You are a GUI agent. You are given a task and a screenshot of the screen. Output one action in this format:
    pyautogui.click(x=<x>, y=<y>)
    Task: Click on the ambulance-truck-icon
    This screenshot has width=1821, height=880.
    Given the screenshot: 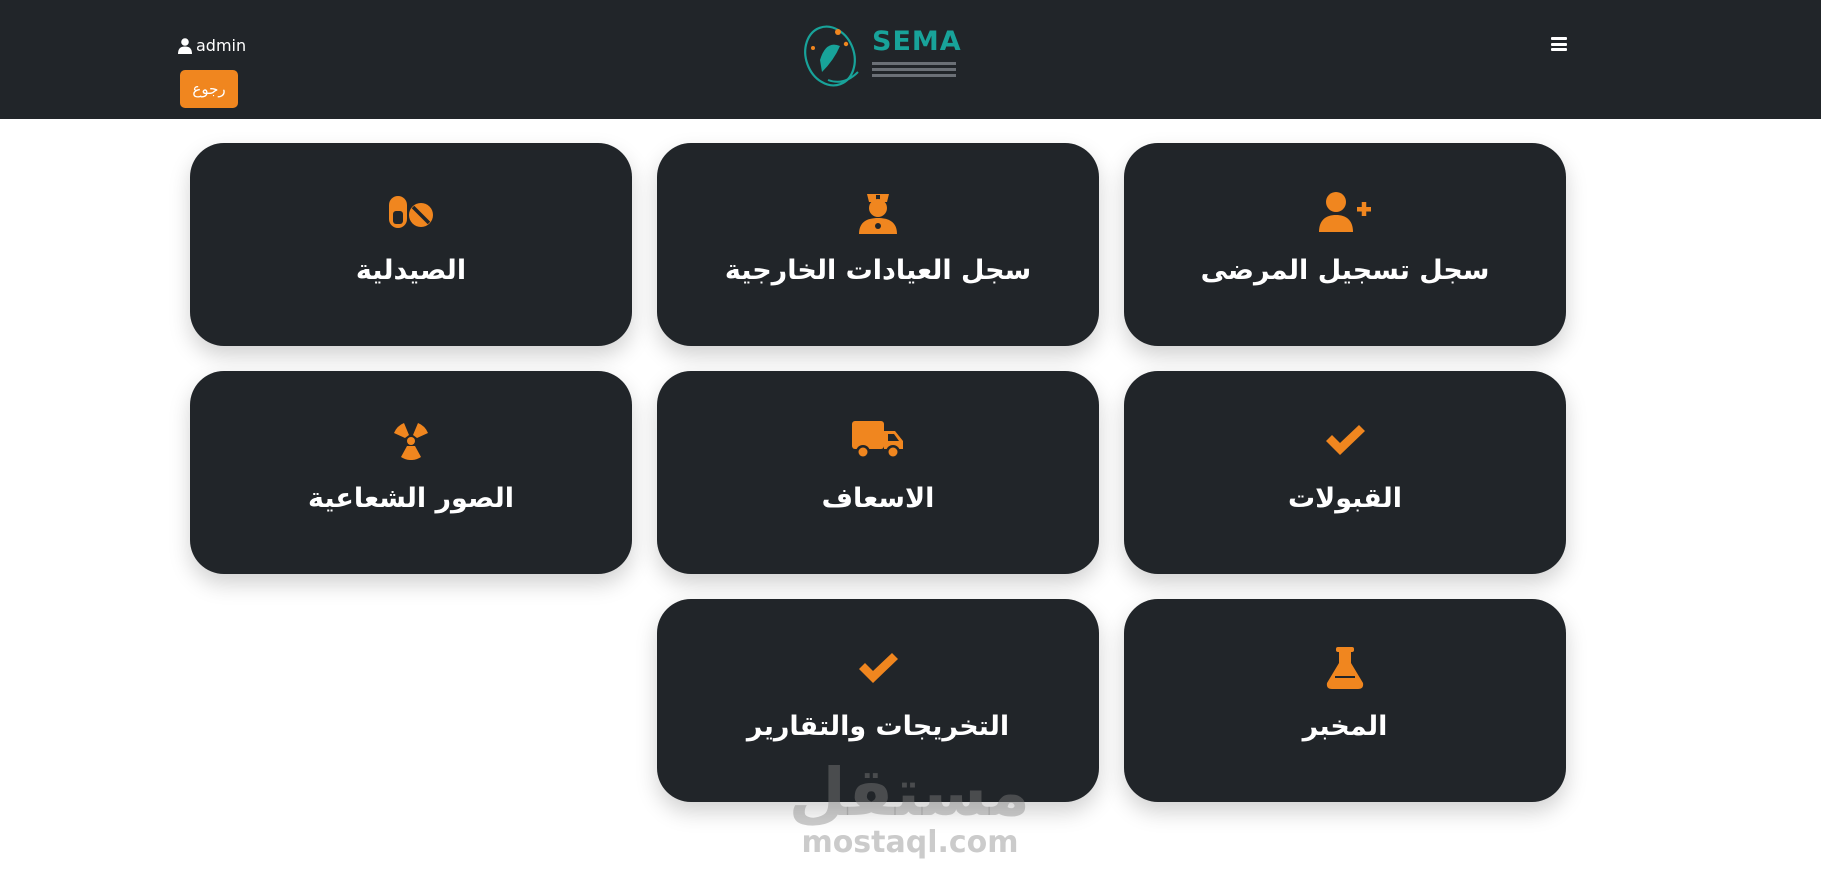 What is the action you would take?
    pyautogui.click(x=878, y=440)
    